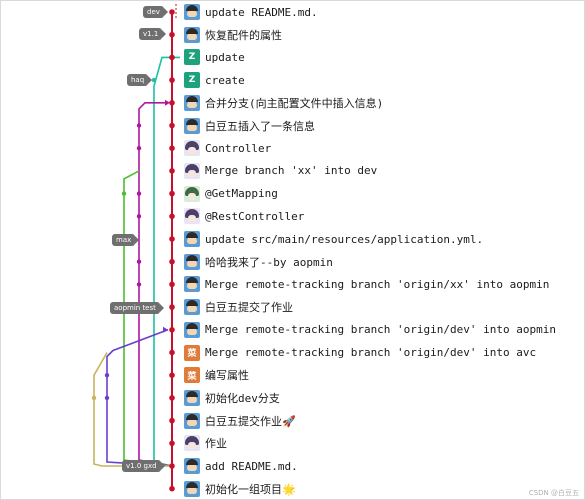 The height and width of the screenshot is (500, 585). Describe the element at coordinates (250, 489) in the screenshot. I see `commit-message: 初始化一组项目🌟` at that location.